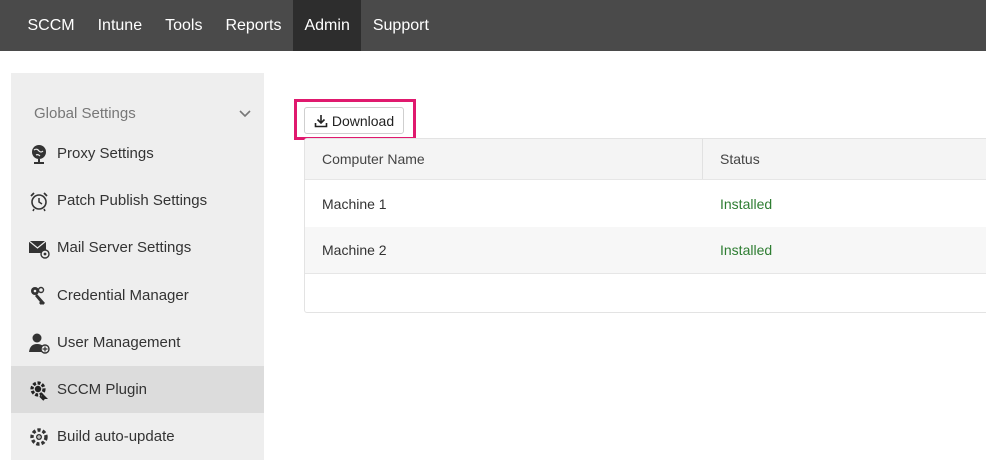 This screenshot has width=986, height=460. Describe the element at coordinates (253, 25) in the screenshot. I see `nav-item-reports: Reports` at that location.